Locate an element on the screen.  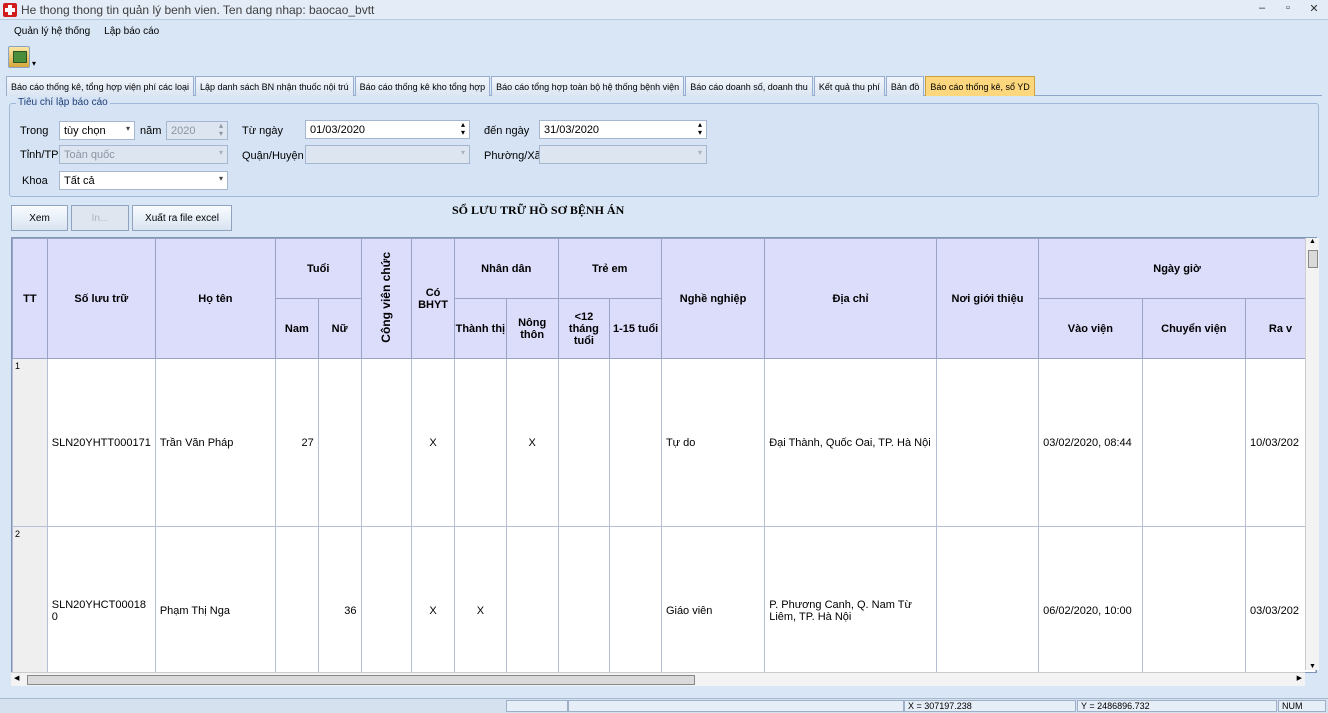
tinh-select: Toàn quốc ▾ is located at coordinates (143, 154).